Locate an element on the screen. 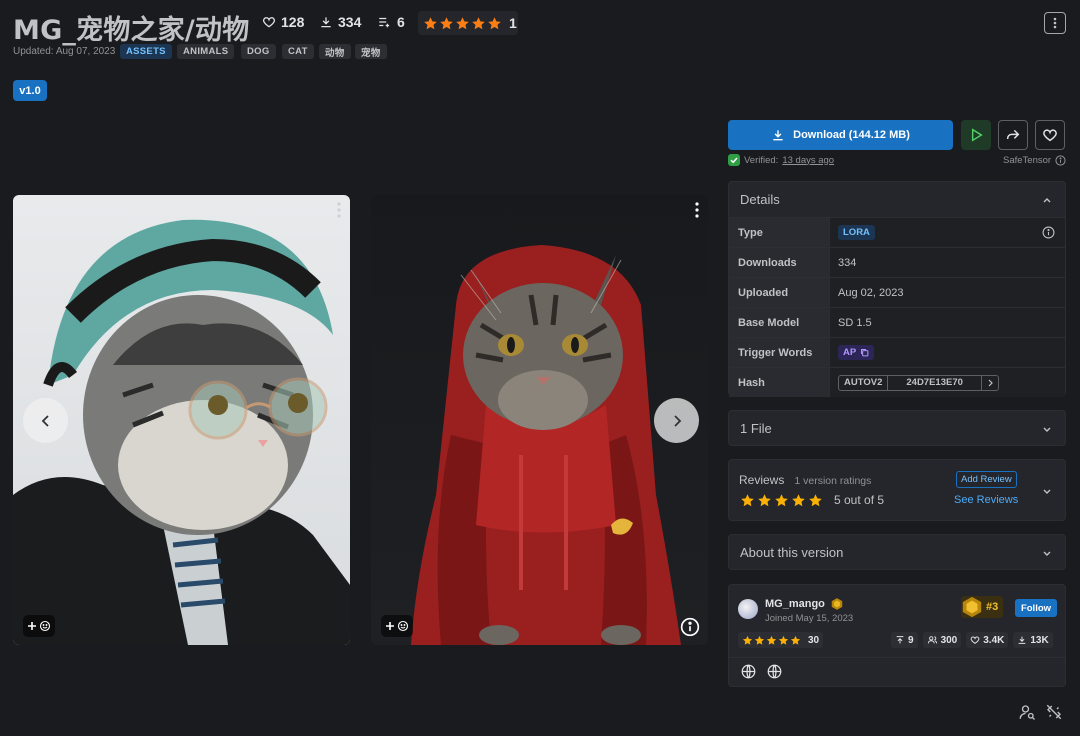 The width and height of the screenshot is (1080, 736). verified-date-link: 13 days ago is located at coordinates (808, 160).